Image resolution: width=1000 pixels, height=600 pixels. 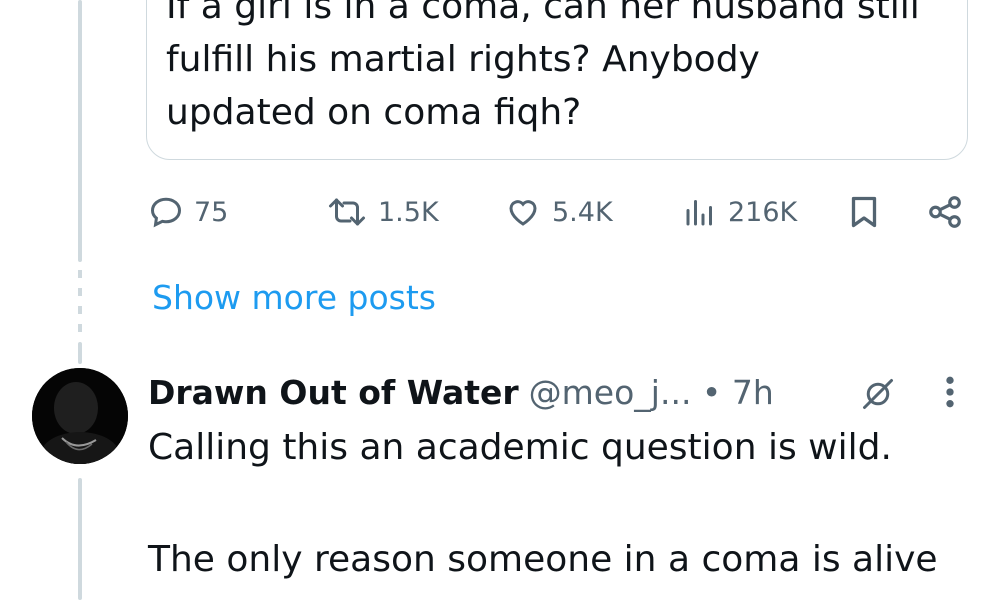 I want to click on reply-handle-time: @meo_j... • 7h, so click(x=651, y=392).